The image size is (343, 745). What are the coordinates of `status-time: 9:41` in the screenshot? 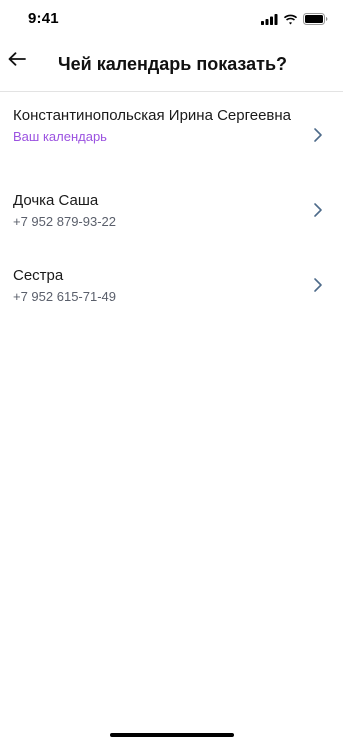 It's located at (43, 18).